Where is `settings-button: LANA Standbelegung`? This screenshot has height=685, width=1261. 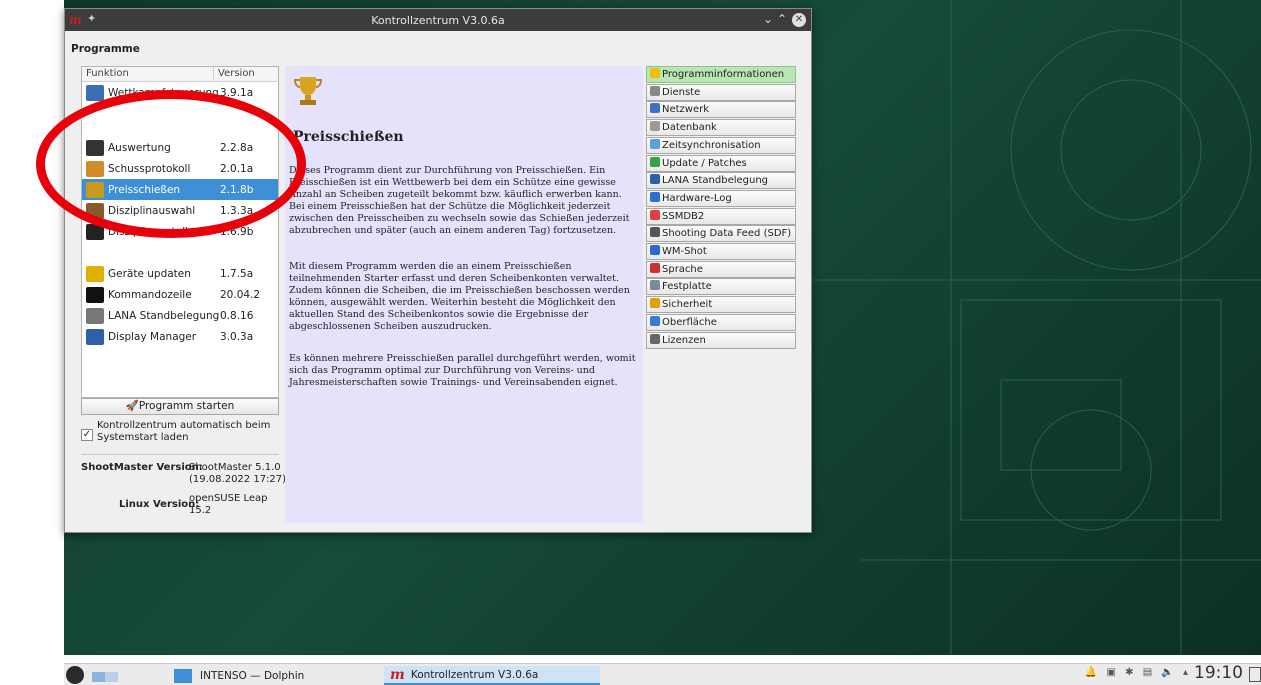
settings-button: LANA Standbelegung is located at coordinates (721, 181).